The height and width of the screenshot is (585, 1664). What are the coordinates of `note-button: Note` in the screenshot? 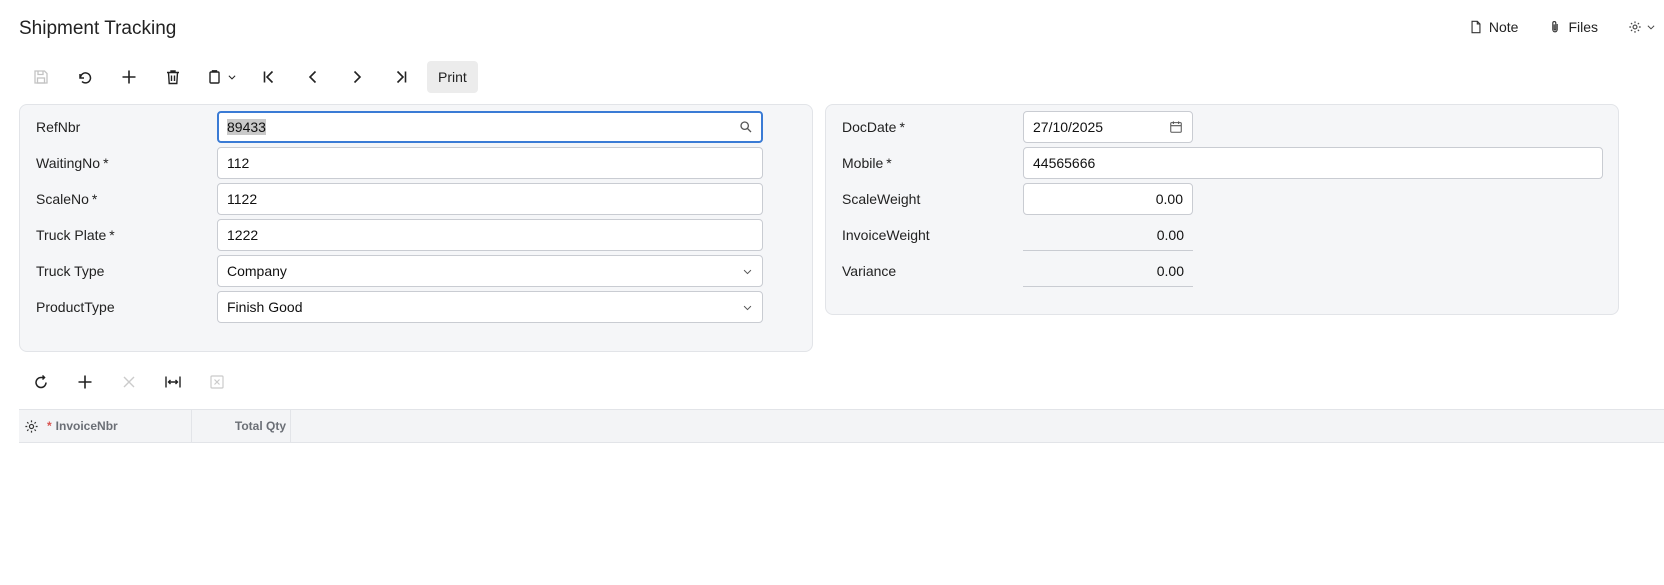 It's located at (1494, 27).